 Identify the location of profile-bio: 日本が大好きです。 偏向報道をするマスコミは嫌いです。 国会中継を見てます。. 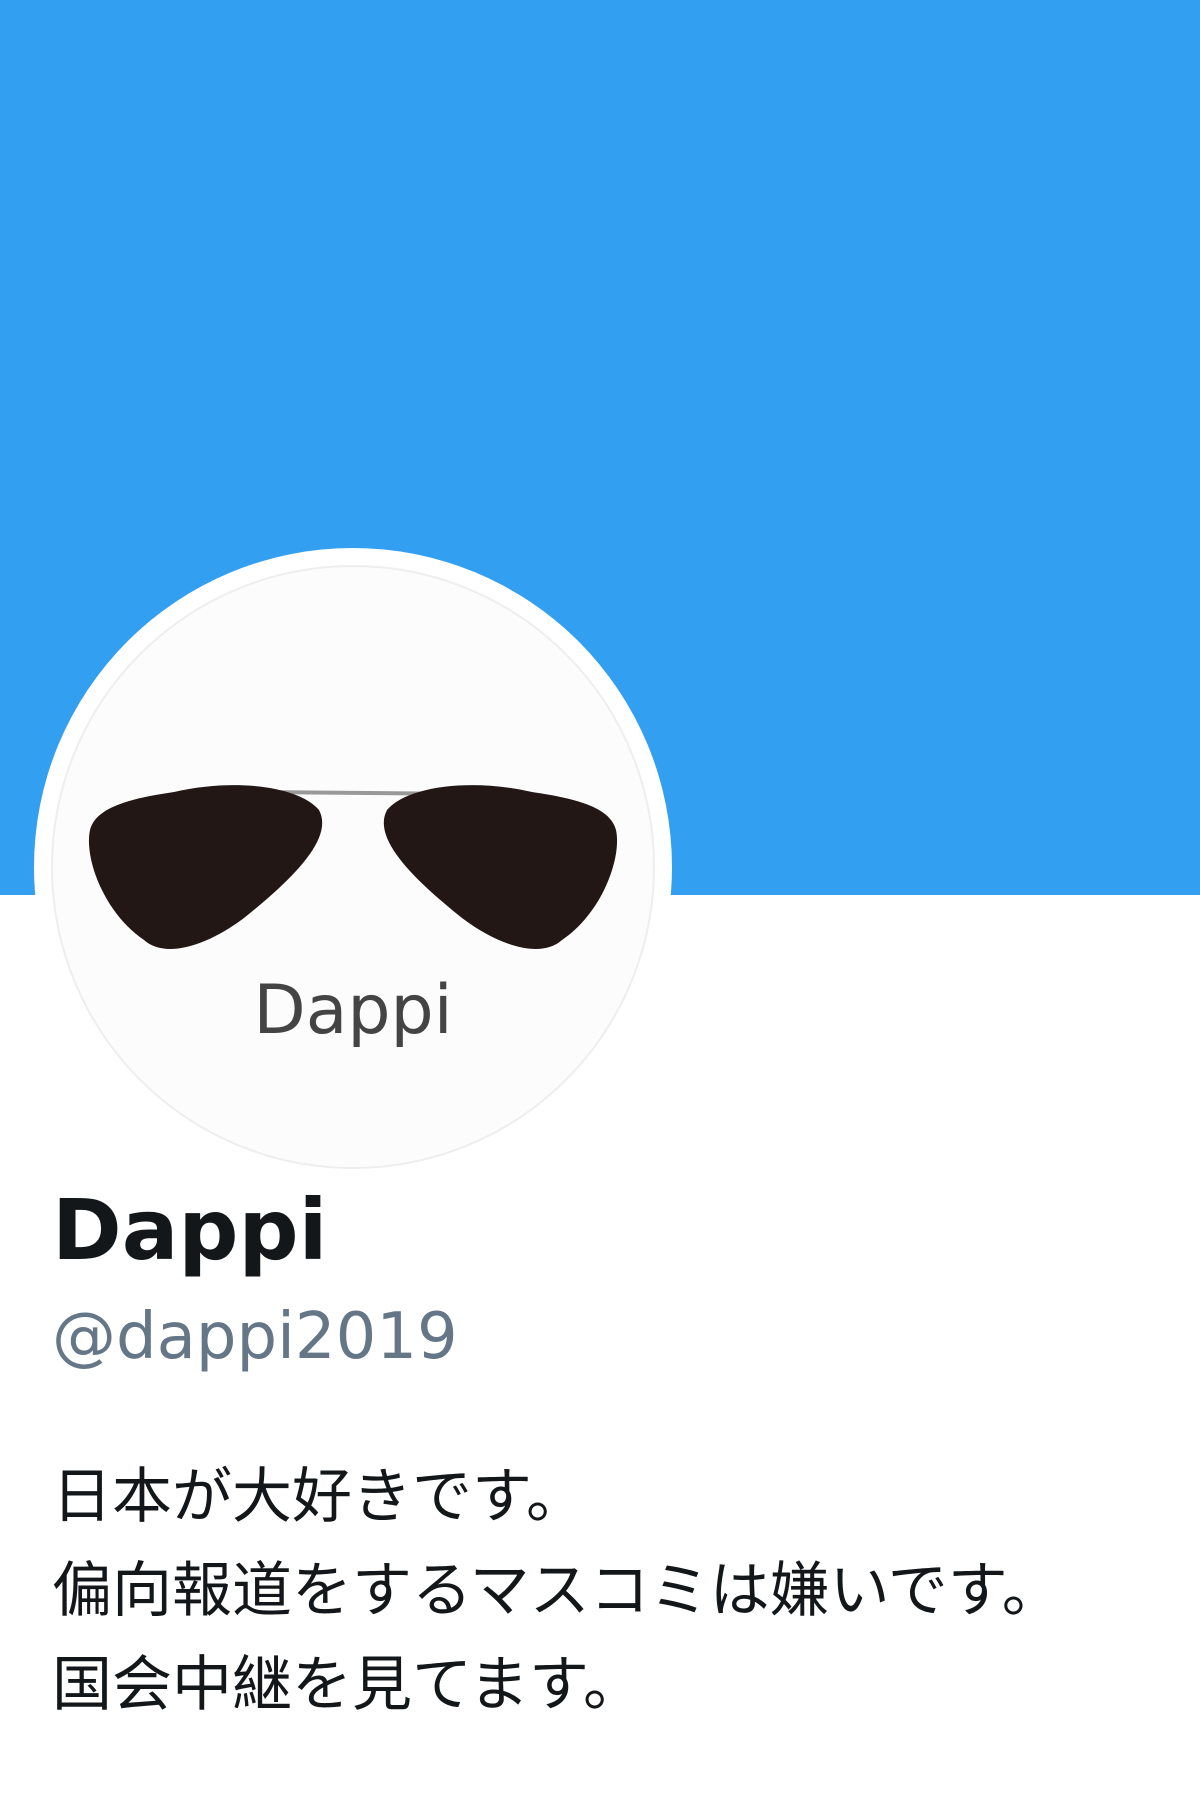
(622, 1591).